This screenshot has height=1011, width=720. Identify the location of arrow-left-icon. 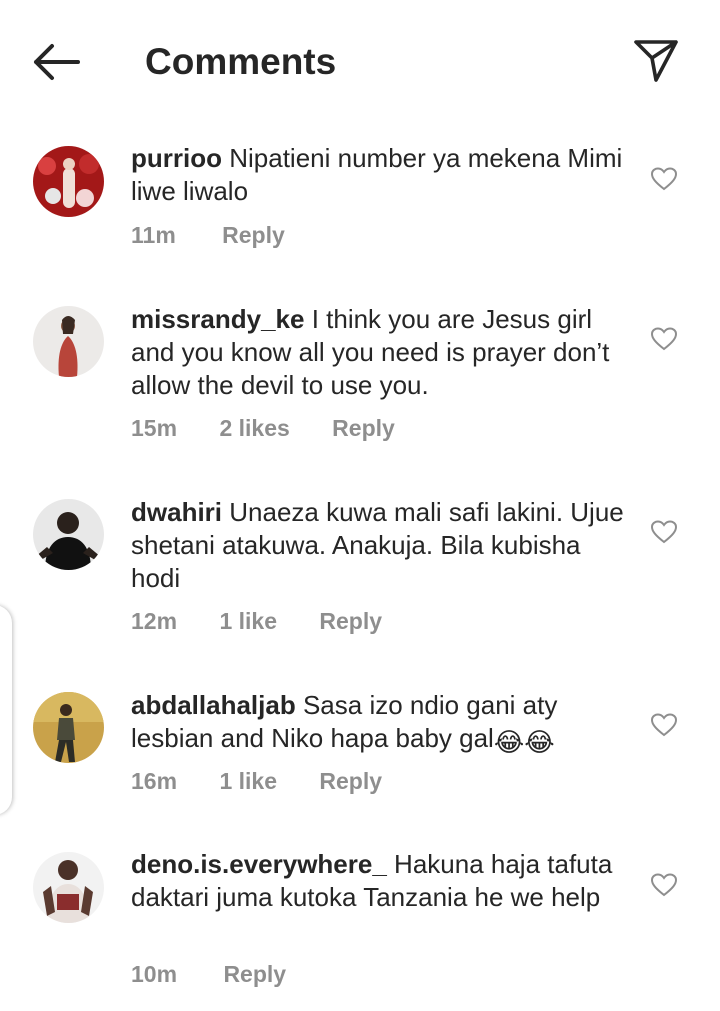
(56, 62).